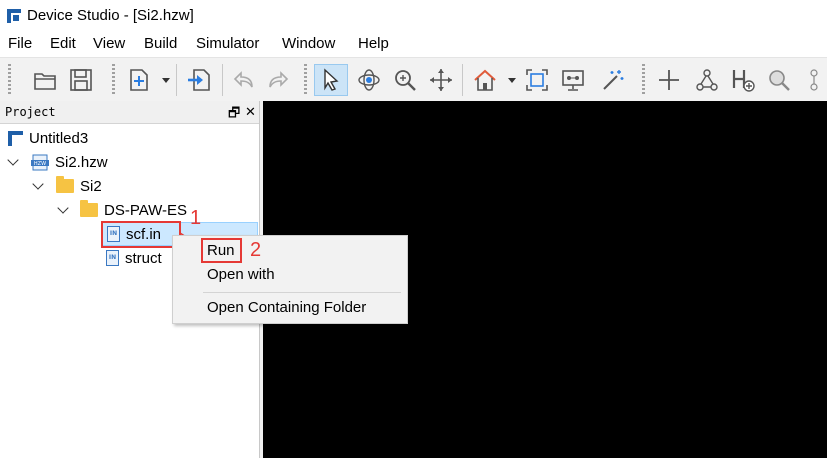 Image resolution: width=827 pixels, height=458 pixels. What do you see at coordinates (707, 80) in the screenshot?
I see `molecule-icon` at bounding box center [707, 80].